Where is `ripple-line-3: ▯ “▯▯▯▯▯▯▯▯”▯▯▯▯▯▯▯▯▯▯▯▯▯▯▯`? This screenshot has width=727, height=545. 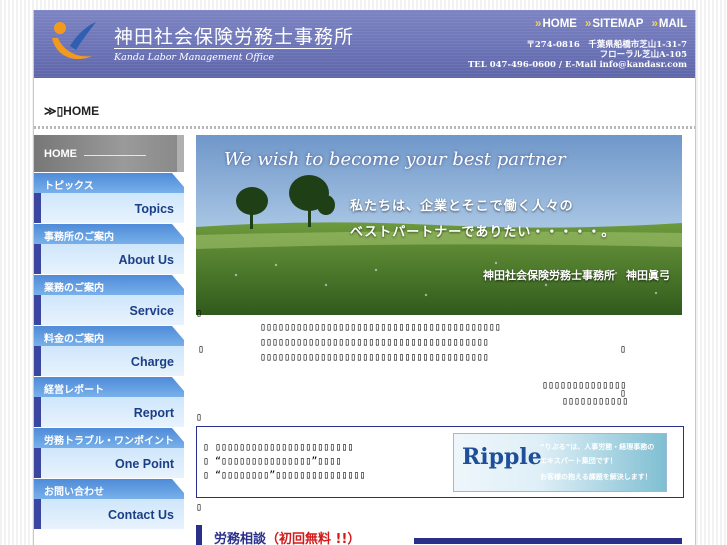
ripple-line-3: ▯ “▯▯▯▯▯▯▯▯”▯▯▯▯▯▯▯▯▯▯▯▯▯▯▯ is located at coordinates (284, 475).